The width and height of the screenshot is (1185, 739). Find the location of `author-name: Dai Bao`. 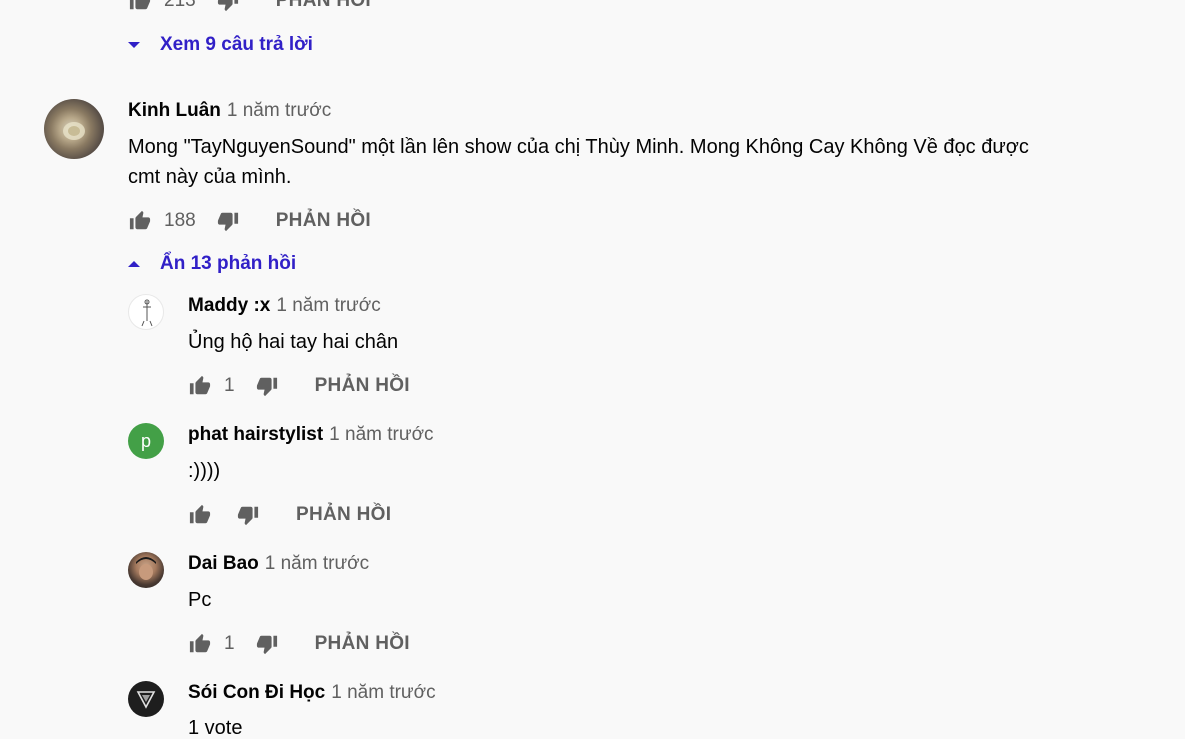

author-name: Dai Bao is located at coordinates (223, 564).